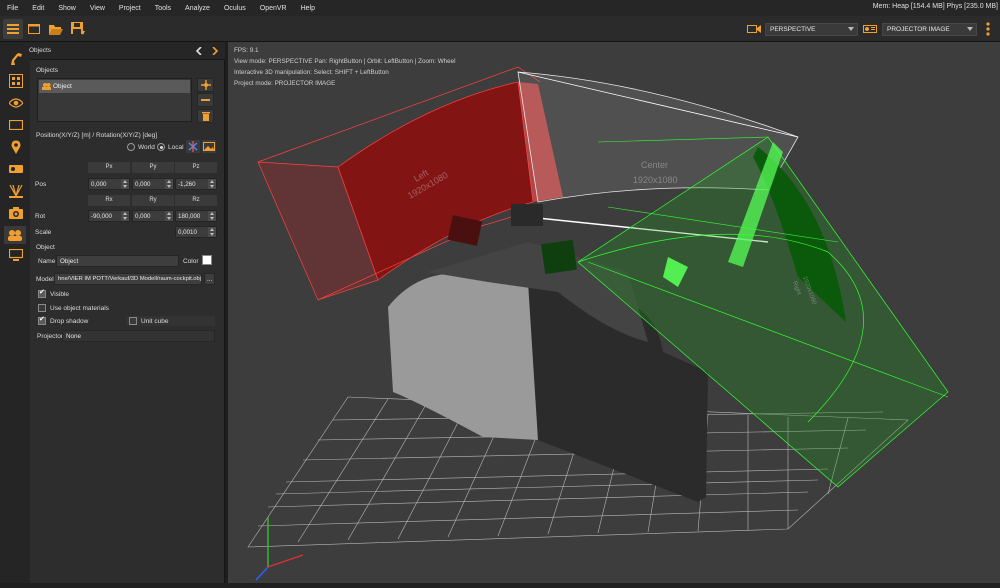 The width and height of the screenshot is (1000, 588). Describe the element at coordinates (109, 167) in the screenshot. I see `pos-header-px: Px` at that location.